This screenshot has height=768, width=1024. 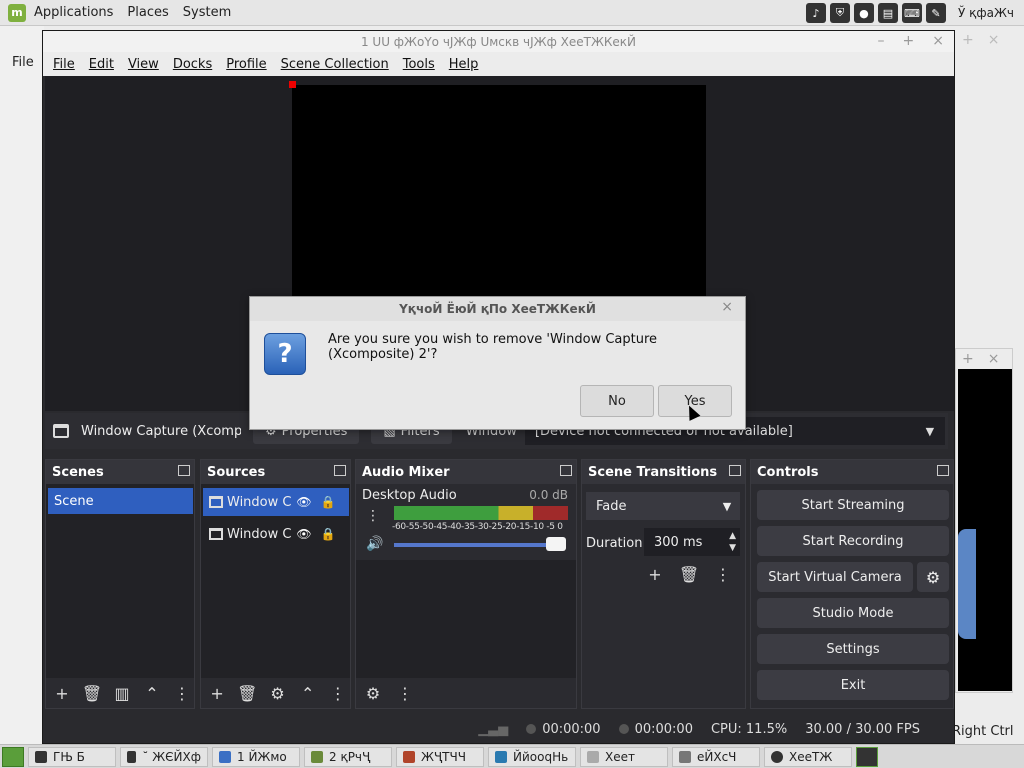 What do you see at coordinates (477, 527) in the screenshot?
I see `meter-scale: -60-55-50-45-40-35-30-25-20-15-10 -5 0` at bounding box center [477, 527].